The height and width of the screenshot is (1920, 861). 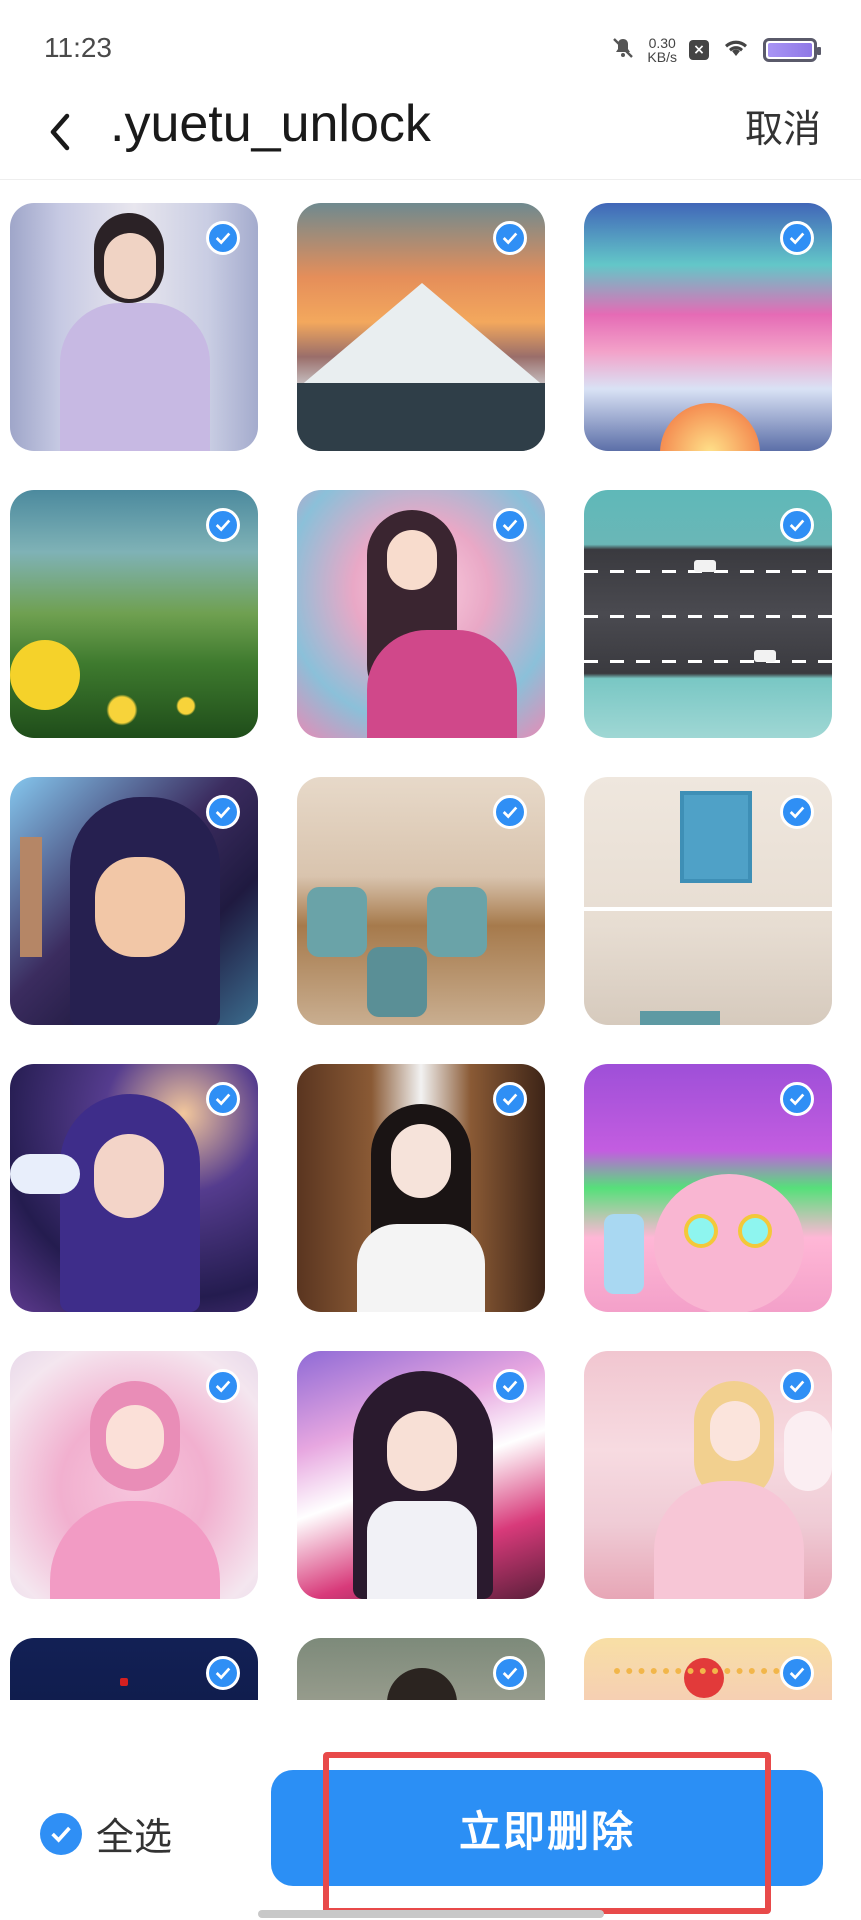 What do you see at coordinates (662, 57) in the screenshot?
I see `net-speed-unit: KB/s` at bounding box center [662, 57].